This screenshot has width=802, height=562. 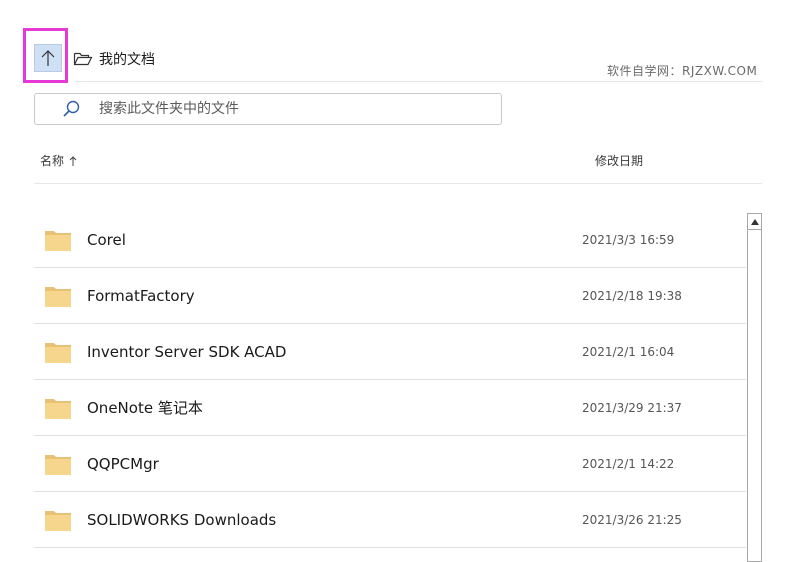 I want to click on file-modified: 2021/3/3 16:59, so click(x=628, y=239).